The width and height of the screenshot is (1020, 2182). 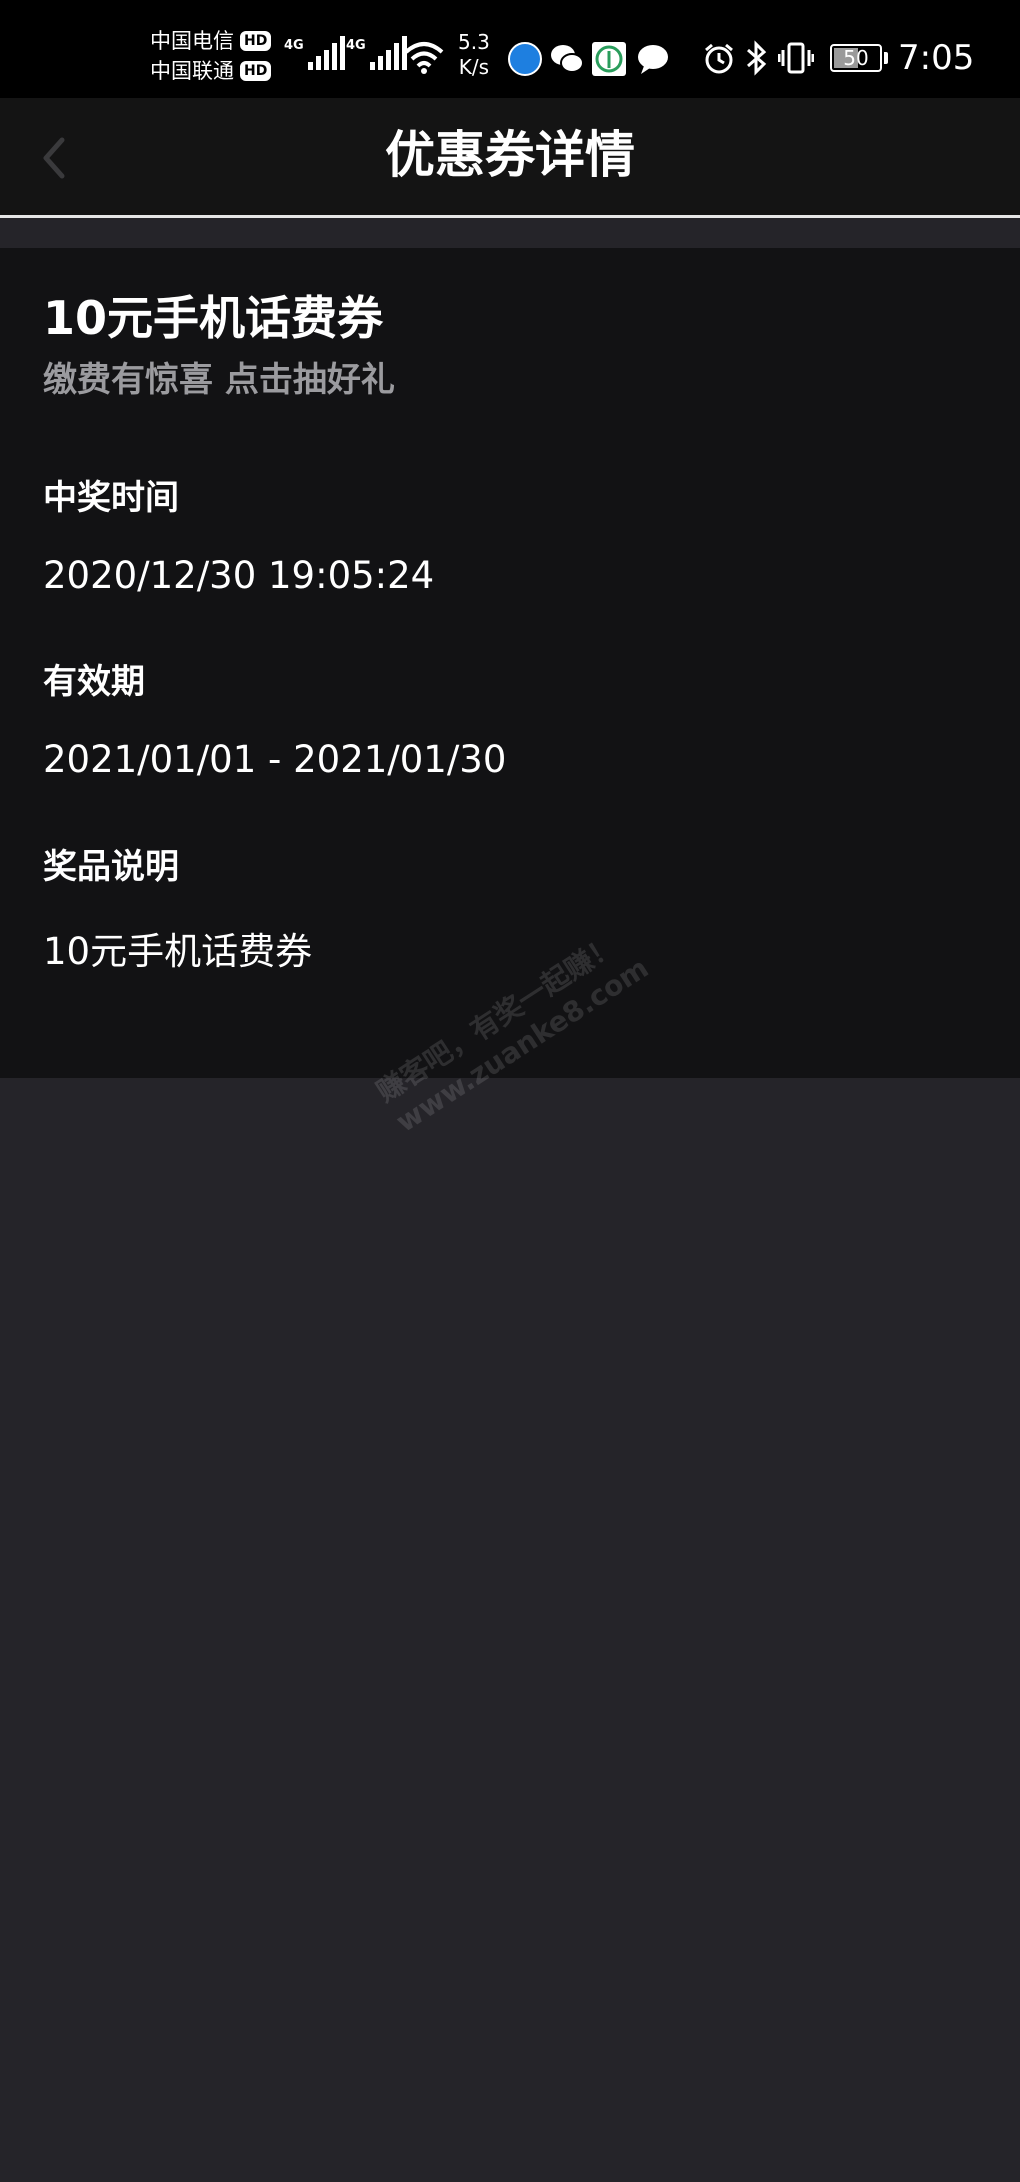 I want to click on signal-1-icon: 4G, so click(x=314, y=53).